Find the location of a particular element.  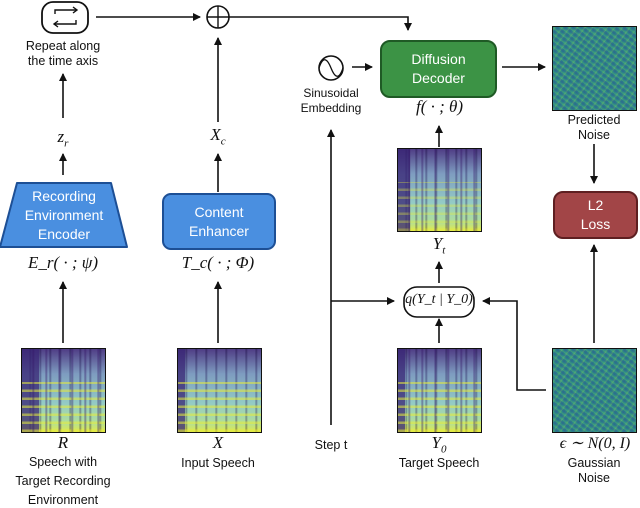

r-label: Speech with Target Recording Environment is located at coordinates (63, 481).